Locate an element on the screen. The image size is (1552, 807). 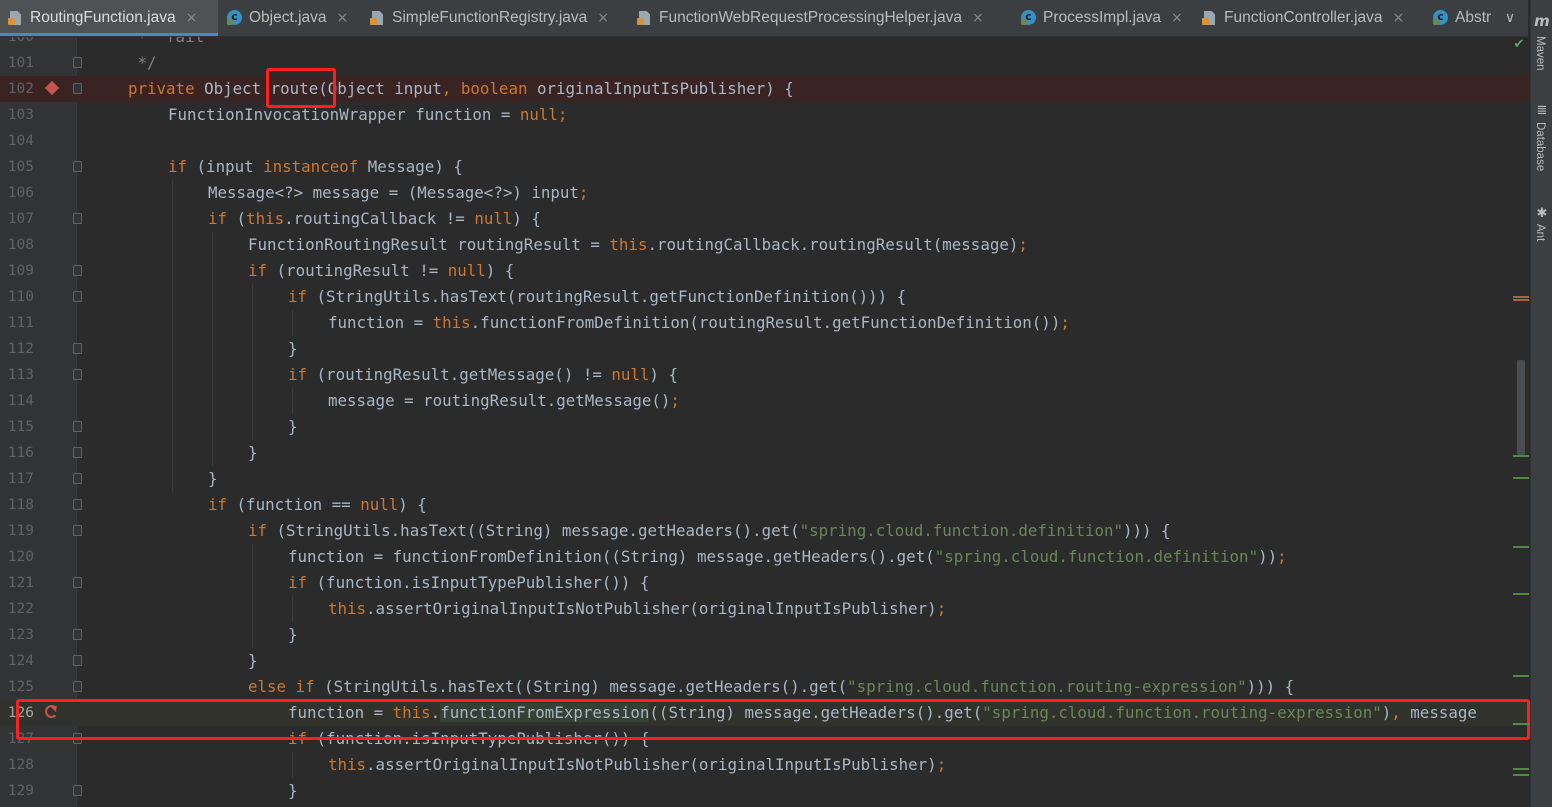
code-line: 117 } is located at coordinates (765, 479).